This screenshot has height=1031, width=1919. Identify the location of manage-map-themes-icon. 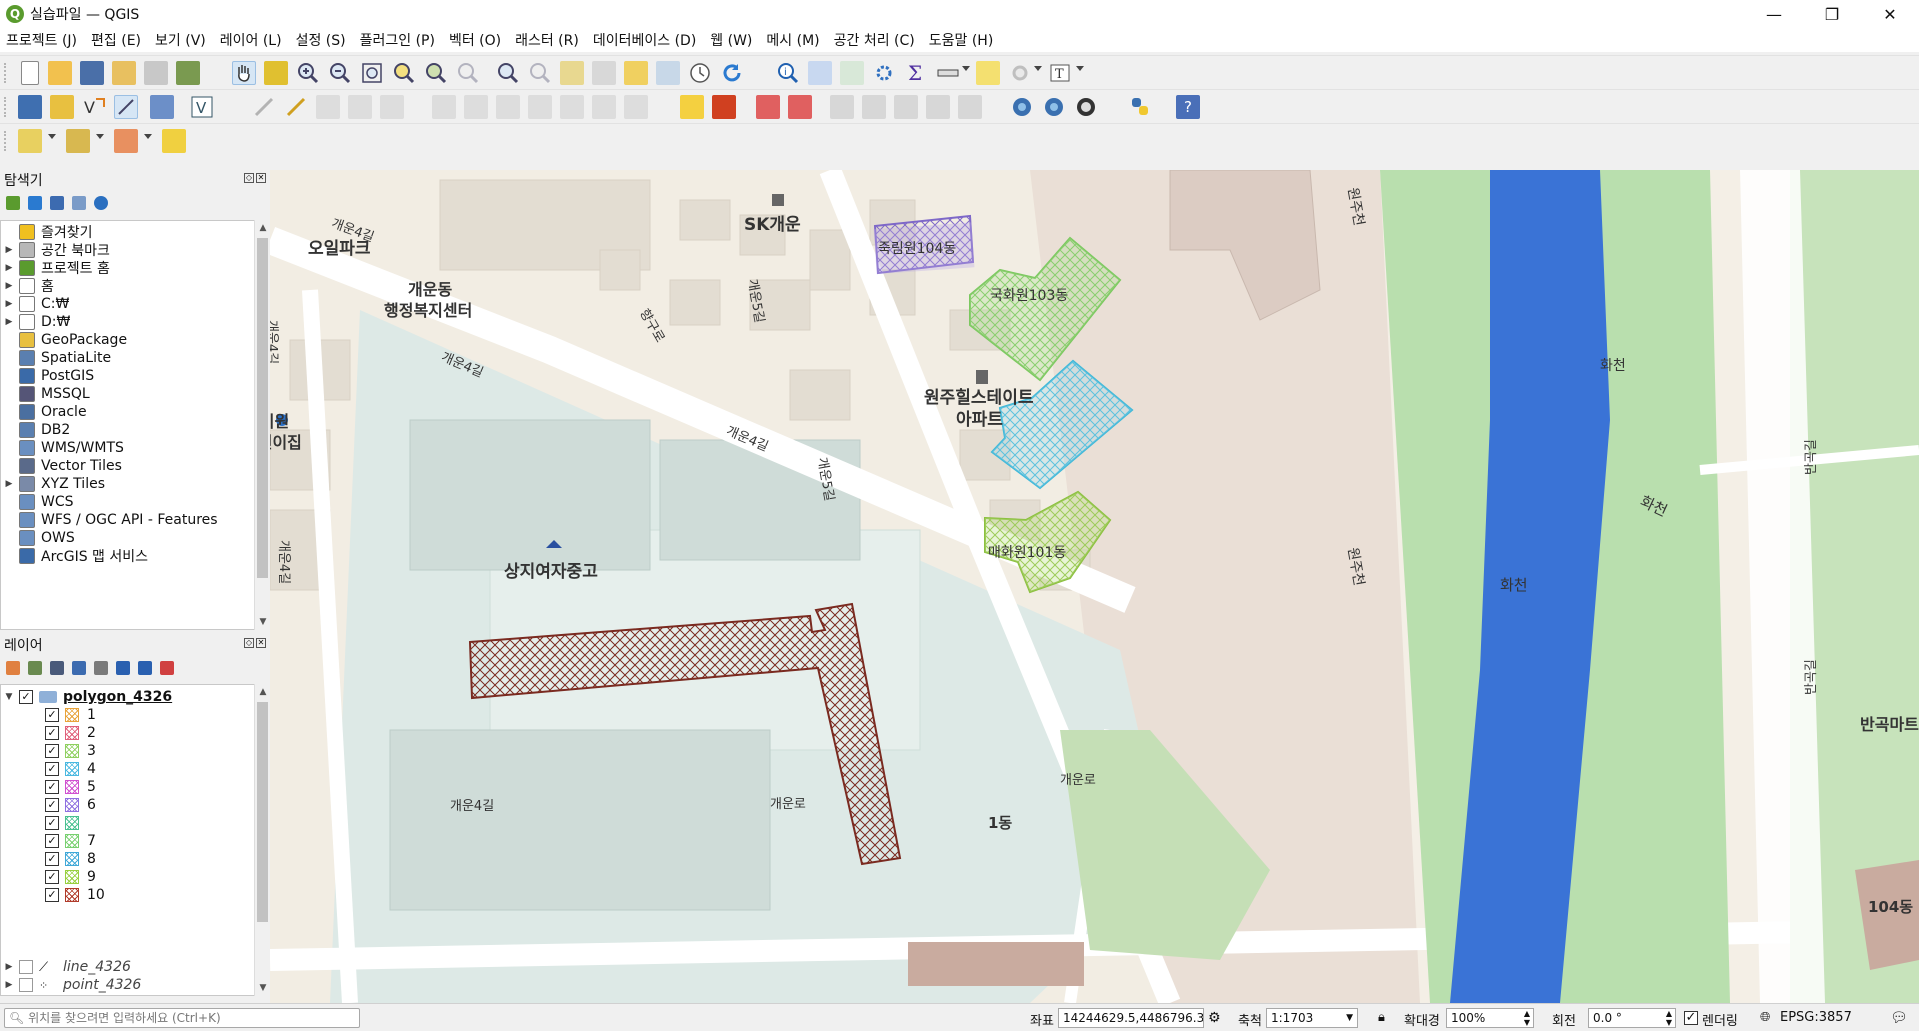
(57, 668).